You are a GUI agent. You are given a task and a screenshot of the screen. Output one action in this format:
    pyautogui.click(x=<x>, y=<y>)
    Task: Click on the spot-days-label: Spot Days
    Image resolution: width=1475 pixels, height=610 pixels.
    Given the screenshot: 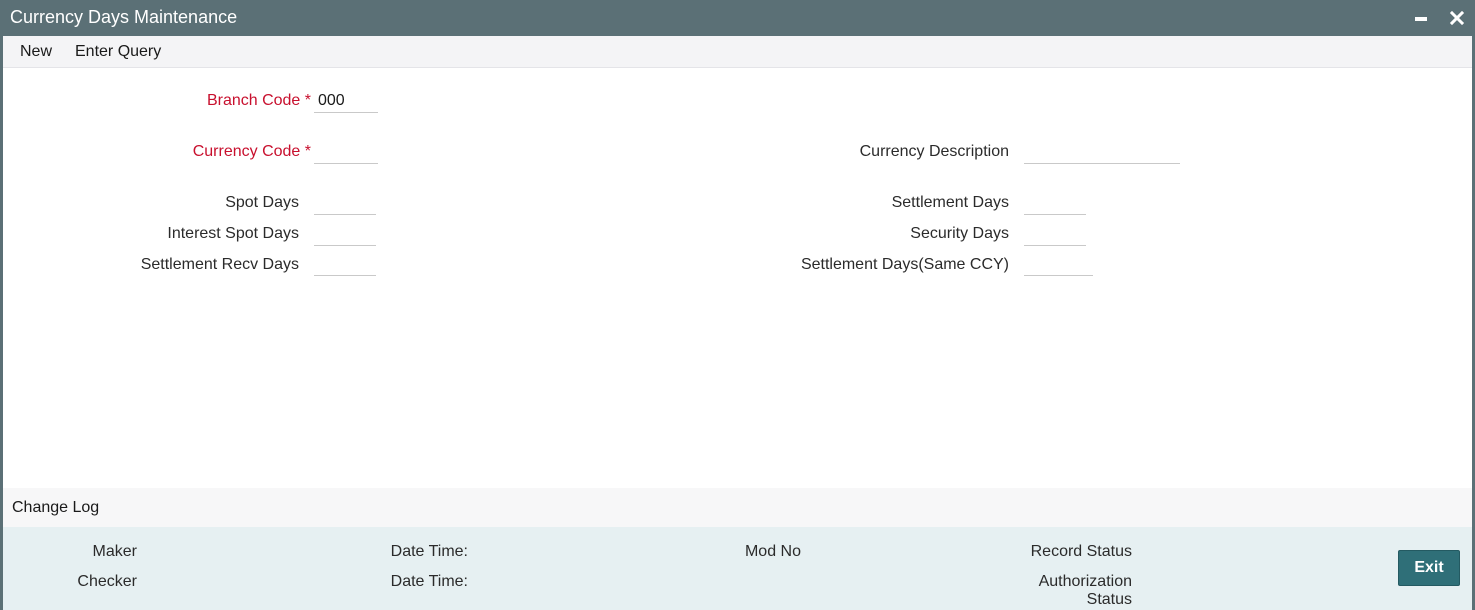 What is the action you would take?
    pyautogui.click(x=262, y=202)
    